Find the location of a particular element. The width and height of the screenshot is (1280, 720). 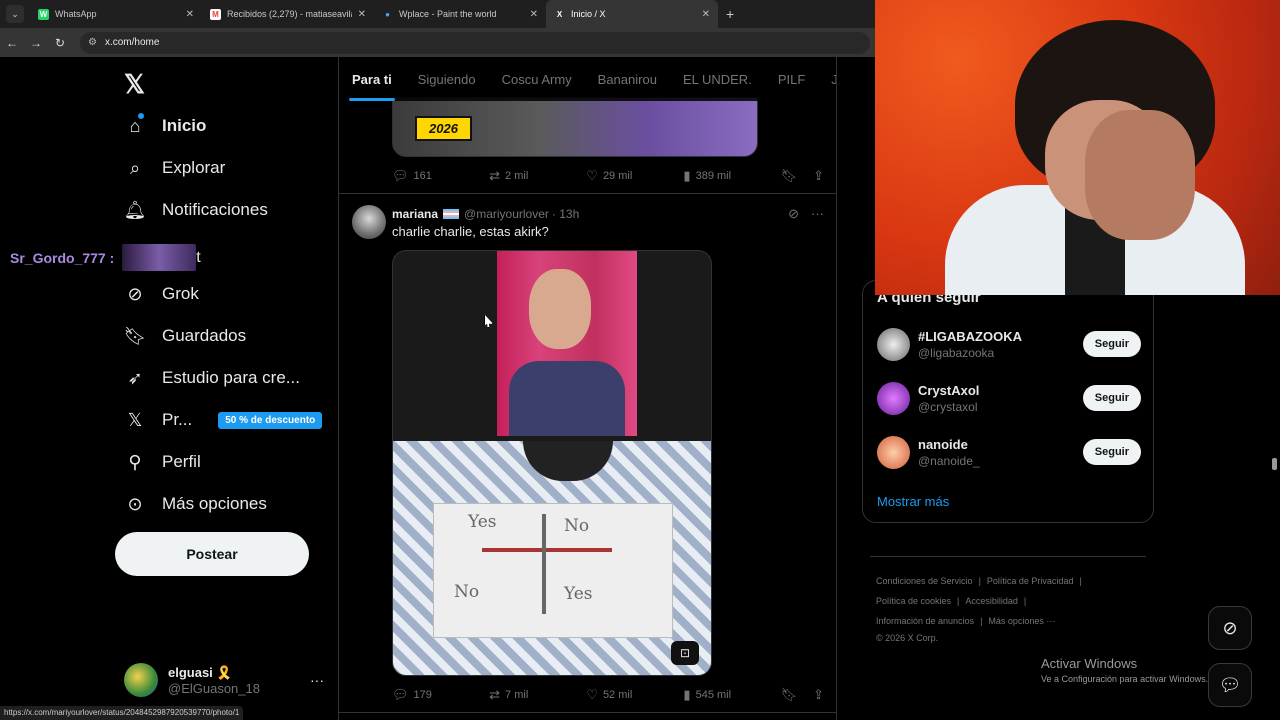

tab-para-ti: Para ti is located at coordinates (372, 79).